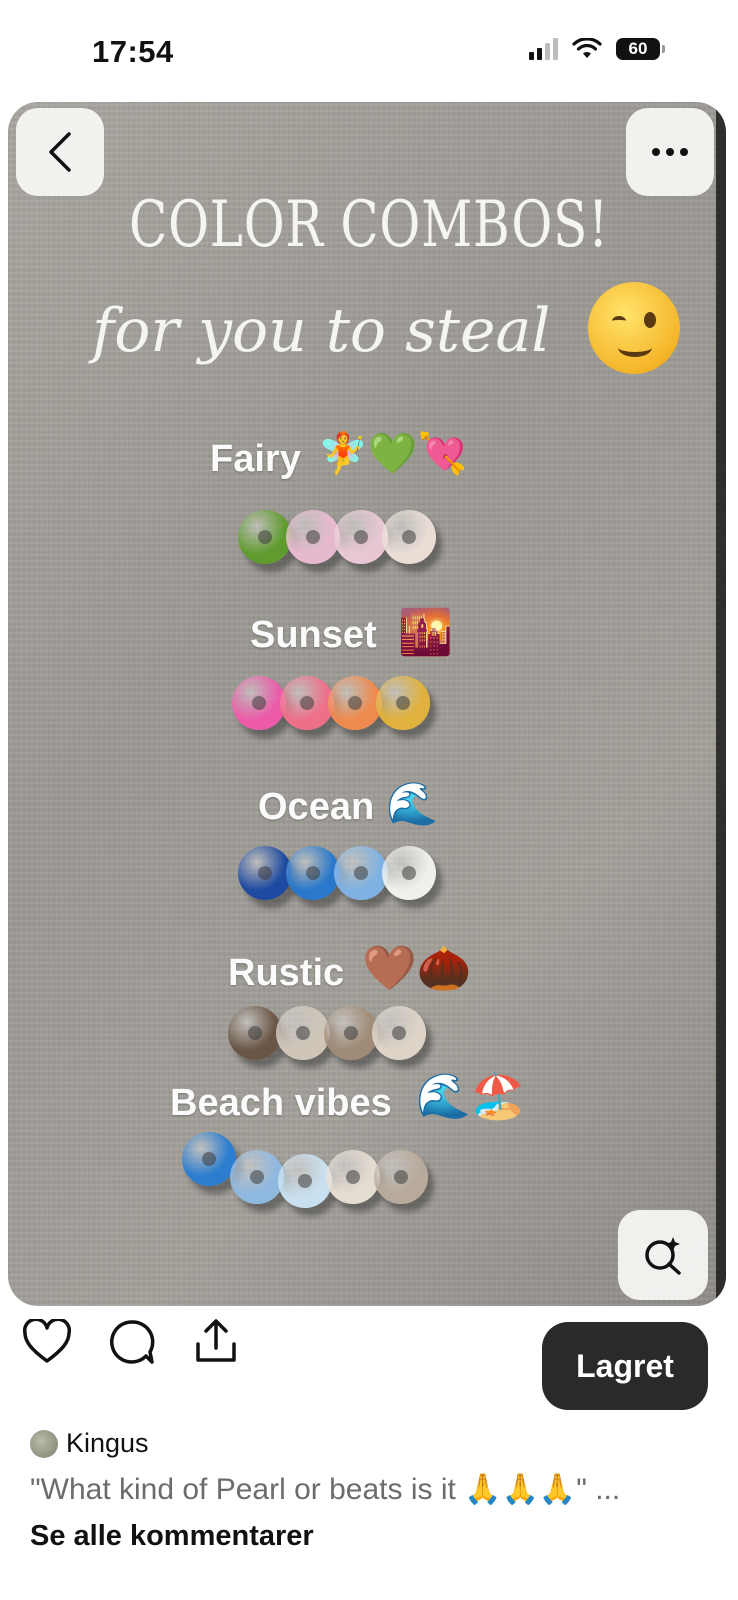 The image size is (738, 1600). Describe the element at coordinates (321, 331) in the screenshot. I see `pin-subtitle: for you to steal` at that location.